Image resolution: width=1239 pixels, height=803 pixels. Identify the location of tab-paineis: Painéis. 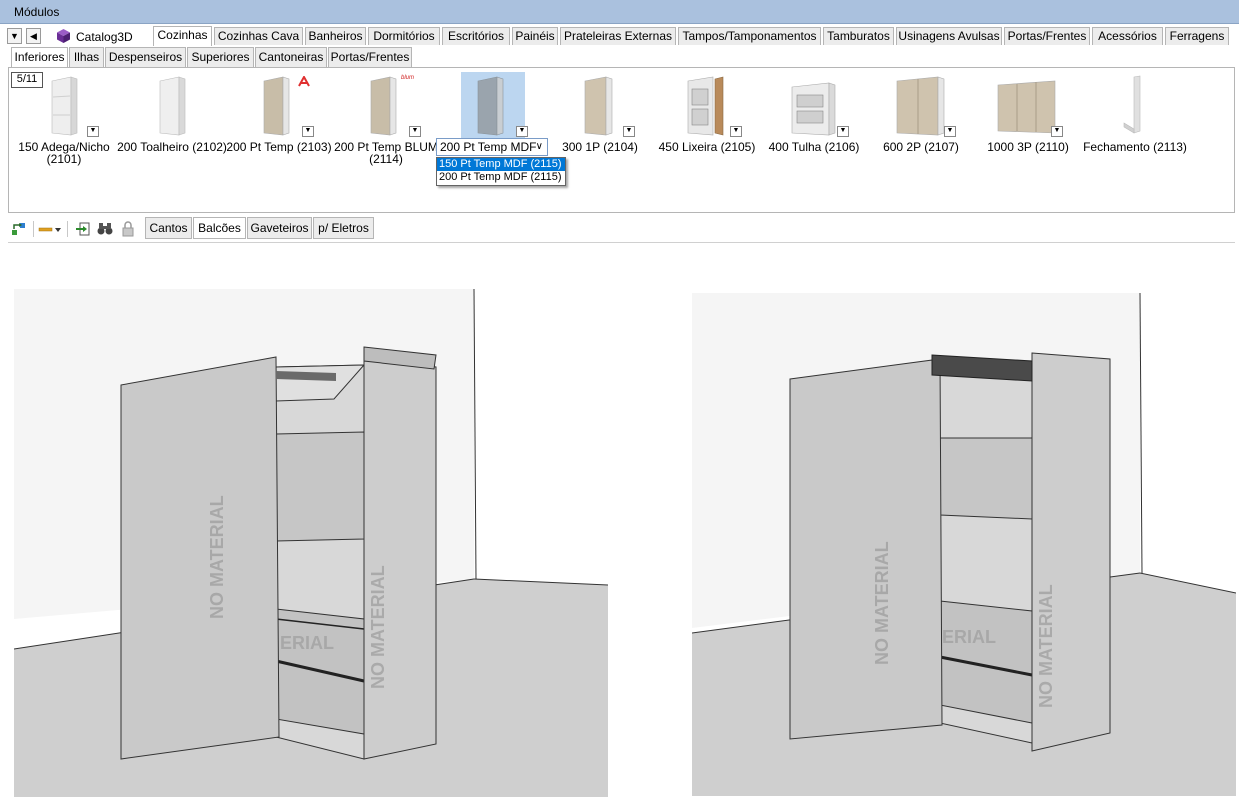
(535, 36).